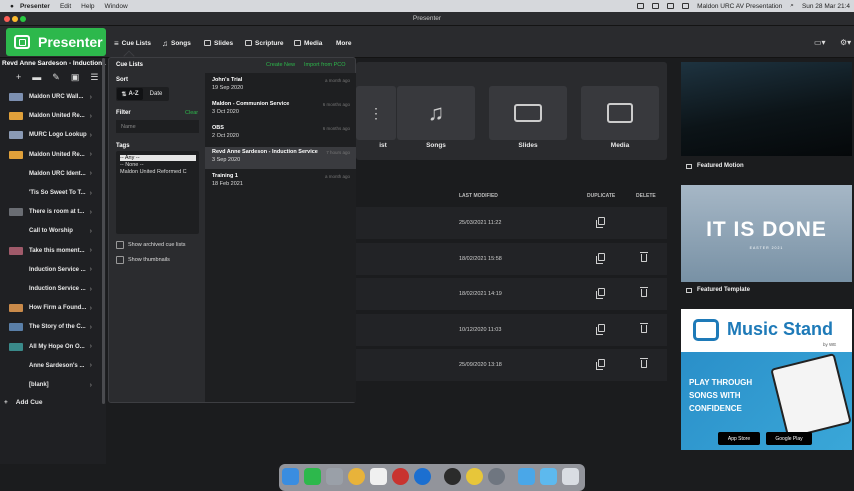  Describe the element at coordinates (280, 182) in the screenshot. I see `cue-list-item: Training 1 18 Feb 2021 a month ago` at that location.